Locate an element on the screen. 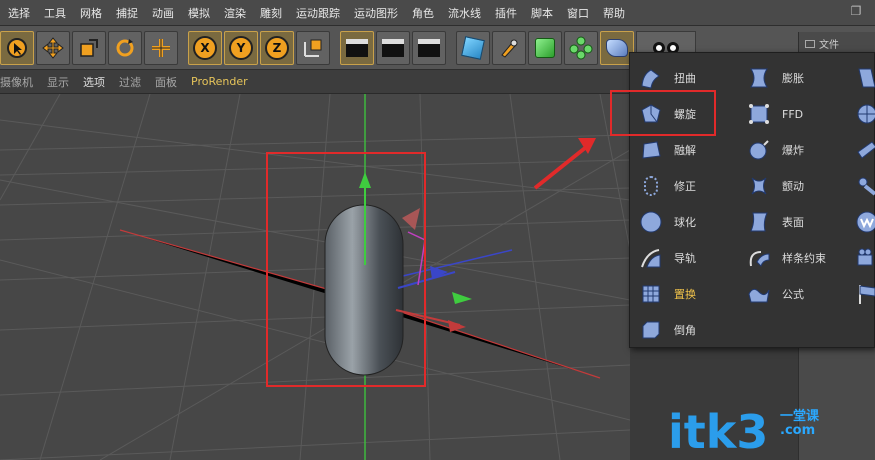 Image resolution: width=875 pixels, height=460 pixels. live-select-tool-button is located at coordinates (161, 47).